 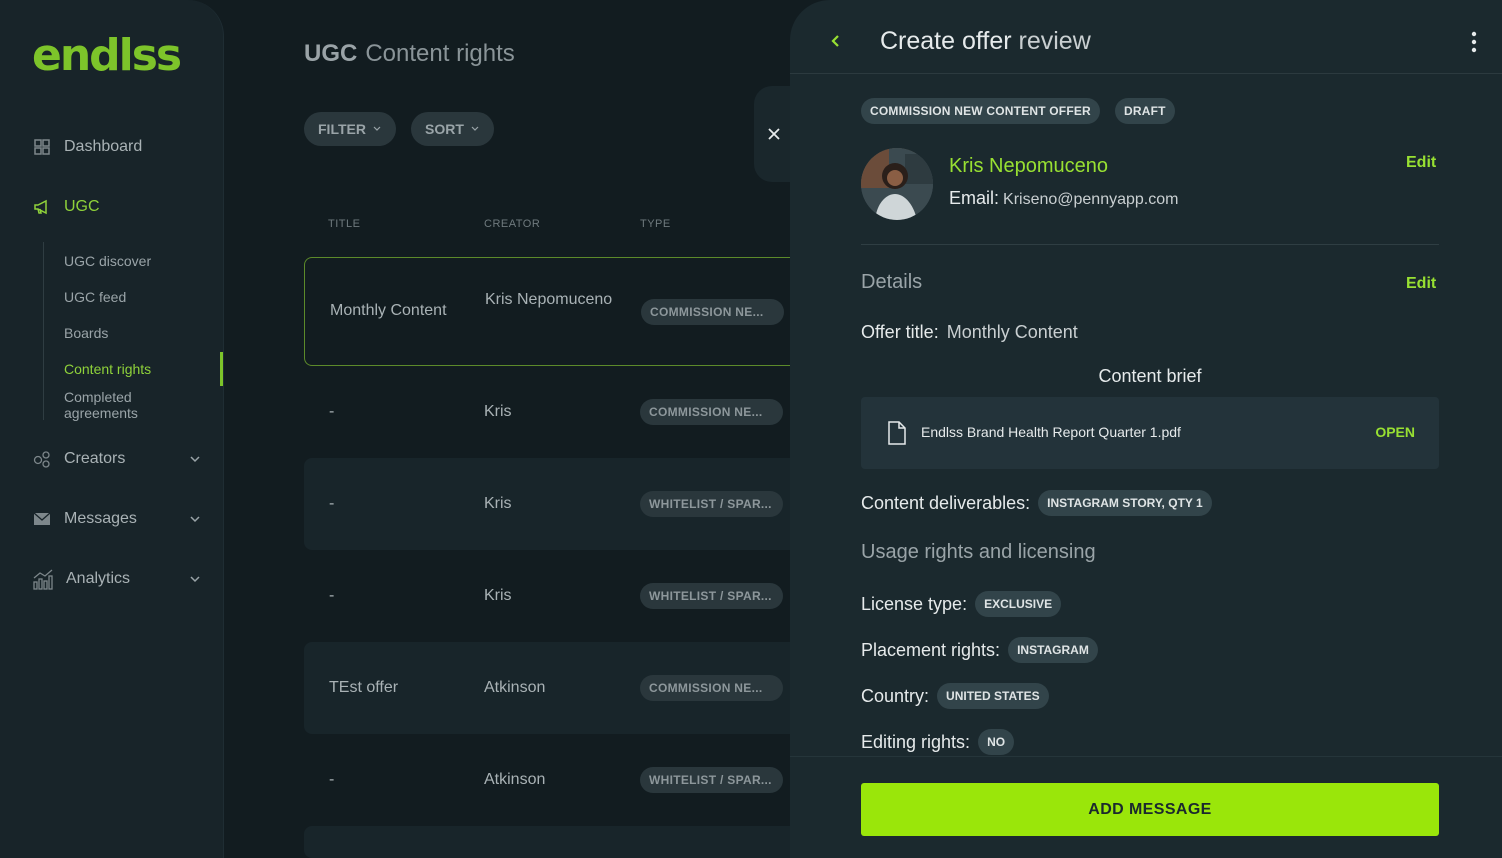 What do you see at coordinates (1091, 199) in the screenshot?
I see `email-value: Kriseno@pennyapp.com` at bounding box center [1091, 199].